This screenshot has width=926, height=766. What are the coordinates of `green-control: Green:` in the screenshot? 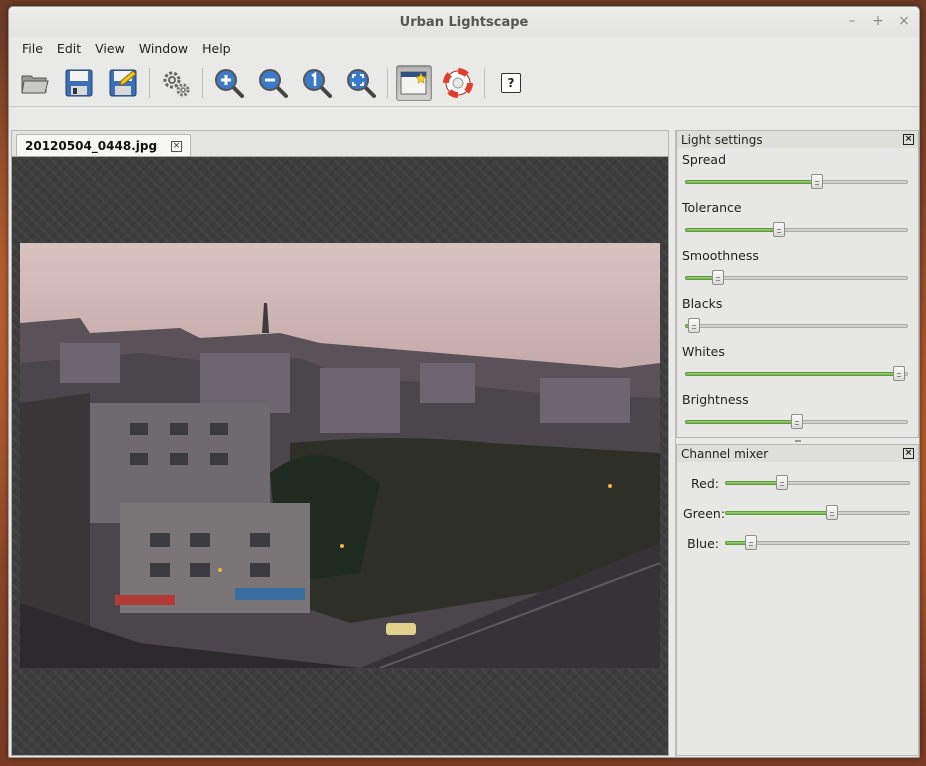 It's located at (797, 513).